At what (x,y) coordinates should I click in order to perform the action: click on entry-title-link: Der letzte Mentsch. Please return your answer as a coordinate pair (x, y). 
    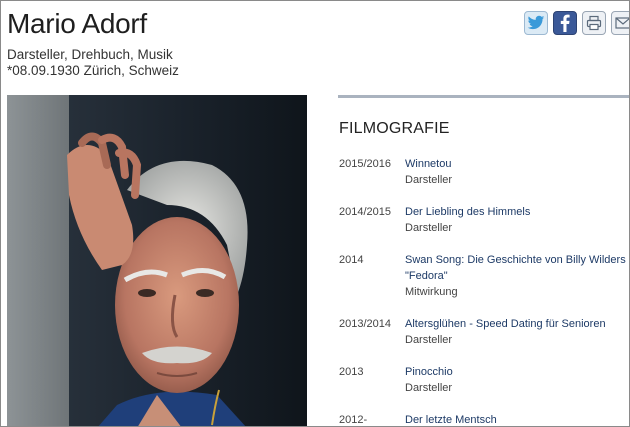
    Looking at the image, I should click on (517, 419).